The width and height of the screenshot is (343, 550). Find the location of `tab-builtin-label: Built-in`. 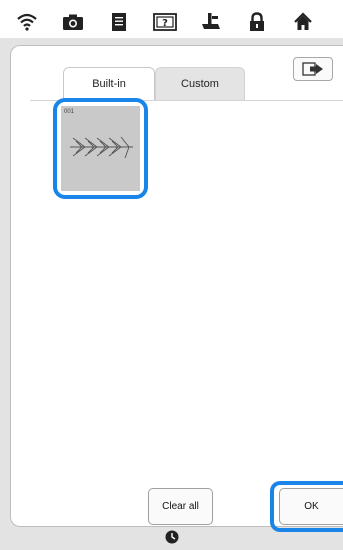

tab-builtin-label: Built-in is located at coordinates (109, 84).